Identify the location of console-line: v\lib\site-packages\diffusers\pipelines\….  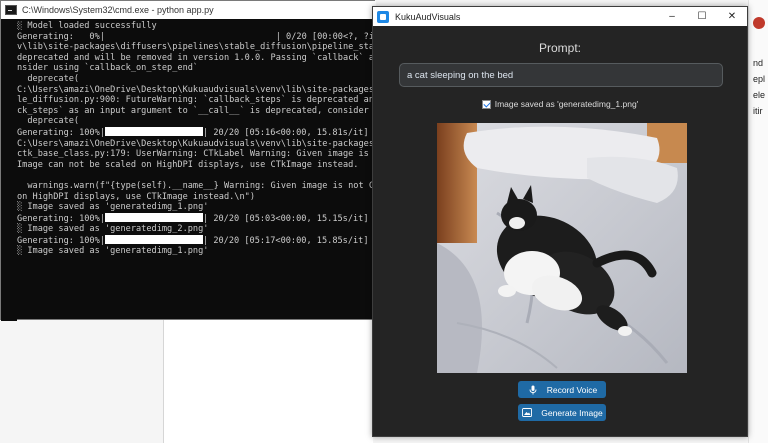
(196, 47).